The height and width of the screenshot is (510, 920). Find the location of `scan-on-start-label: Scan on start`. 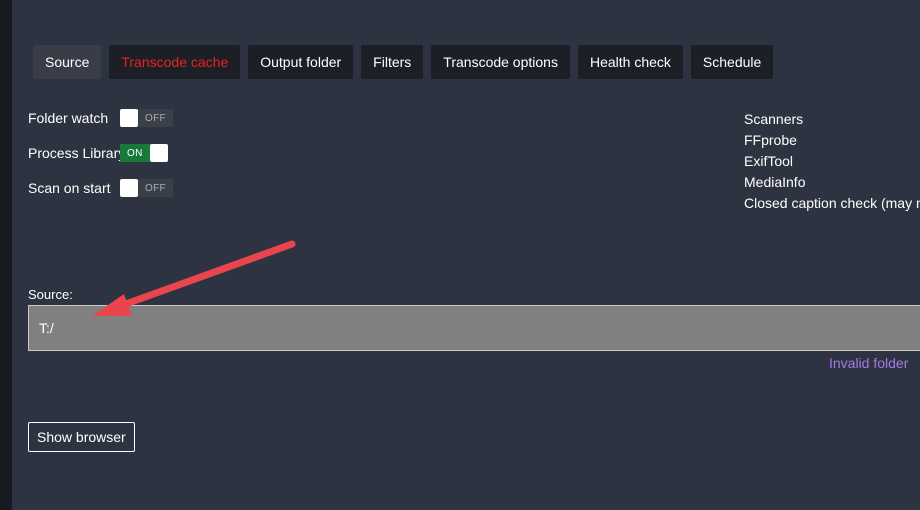

scan-on-start-label: Scan on start is located at coordinates (69, 188).